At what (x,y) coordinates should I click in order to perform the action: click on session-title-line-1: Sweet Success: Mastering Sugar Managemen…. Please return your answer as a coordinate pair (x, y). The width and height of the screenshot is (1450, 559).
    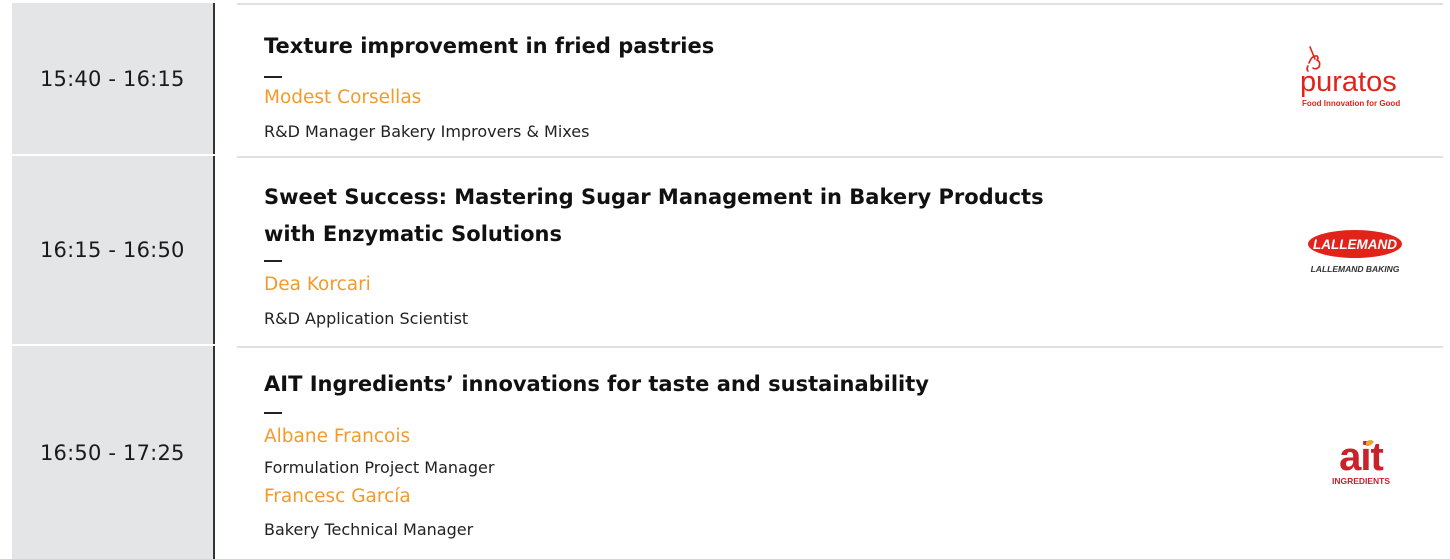
    Looking at the image, I should click on (654, 197).